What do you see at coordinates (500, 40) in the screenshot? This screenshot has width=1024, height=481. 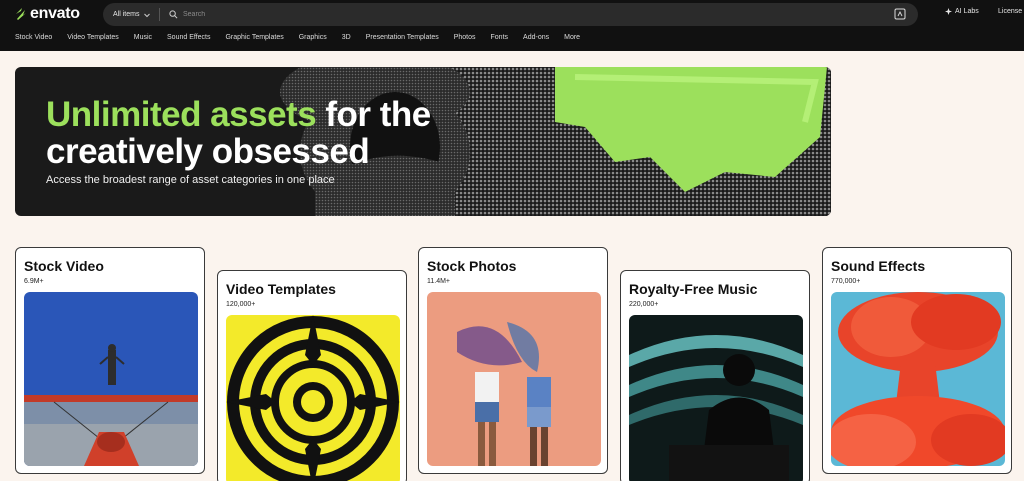 I see `nav-item-fonts: Fonts` at bounding box center [500, 40].